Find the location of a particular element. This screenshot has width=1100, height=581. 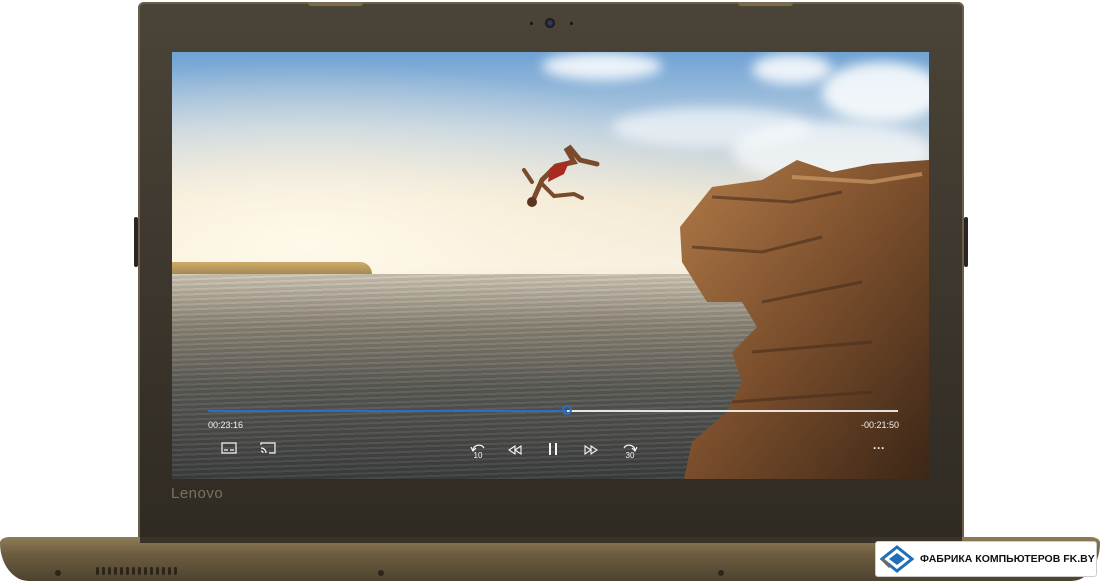

more-options-icon: ··· is located at coordinates (879, 448).